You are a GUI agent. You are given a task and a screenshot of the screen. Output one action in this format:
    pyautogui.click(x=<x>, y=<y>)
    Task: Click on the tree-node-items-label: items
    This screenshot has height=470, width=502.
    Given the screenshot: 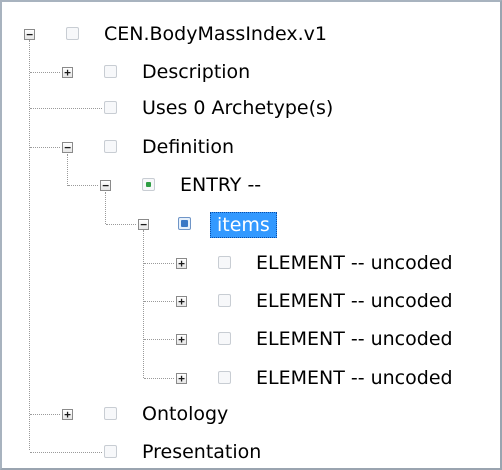 What is the action you would take?
    pyautogui.click(x=243, y=225)
    